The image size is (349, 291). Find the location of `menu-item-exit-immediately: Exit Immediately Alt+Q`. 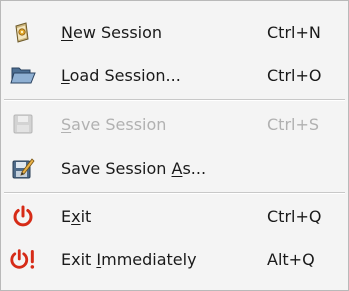

menu-item-exit-immediately: Exit Immediately Alt+Q is located at coordinates (174, 259).